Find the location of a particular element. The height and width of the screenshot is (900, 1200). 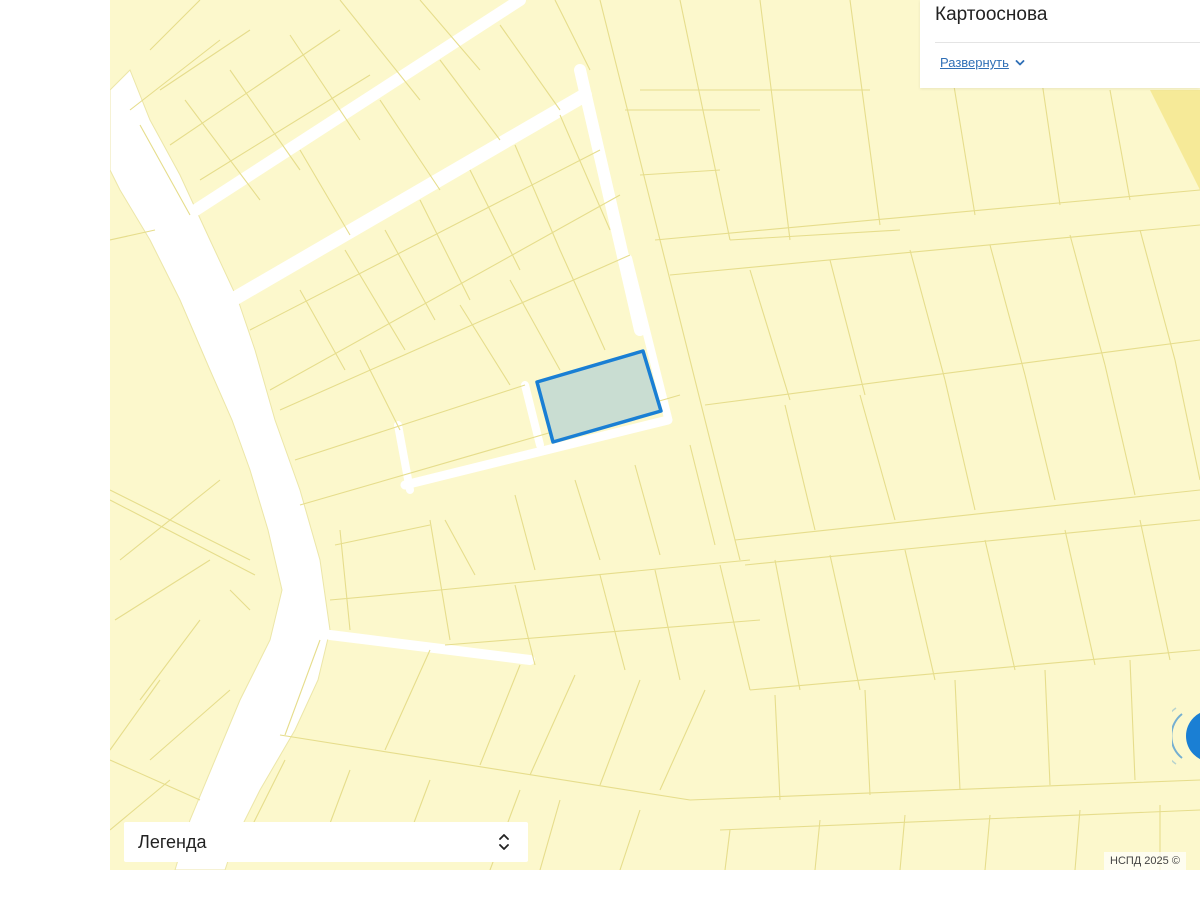

legend-toggle: Легенда is located at coordinates (326, 842).